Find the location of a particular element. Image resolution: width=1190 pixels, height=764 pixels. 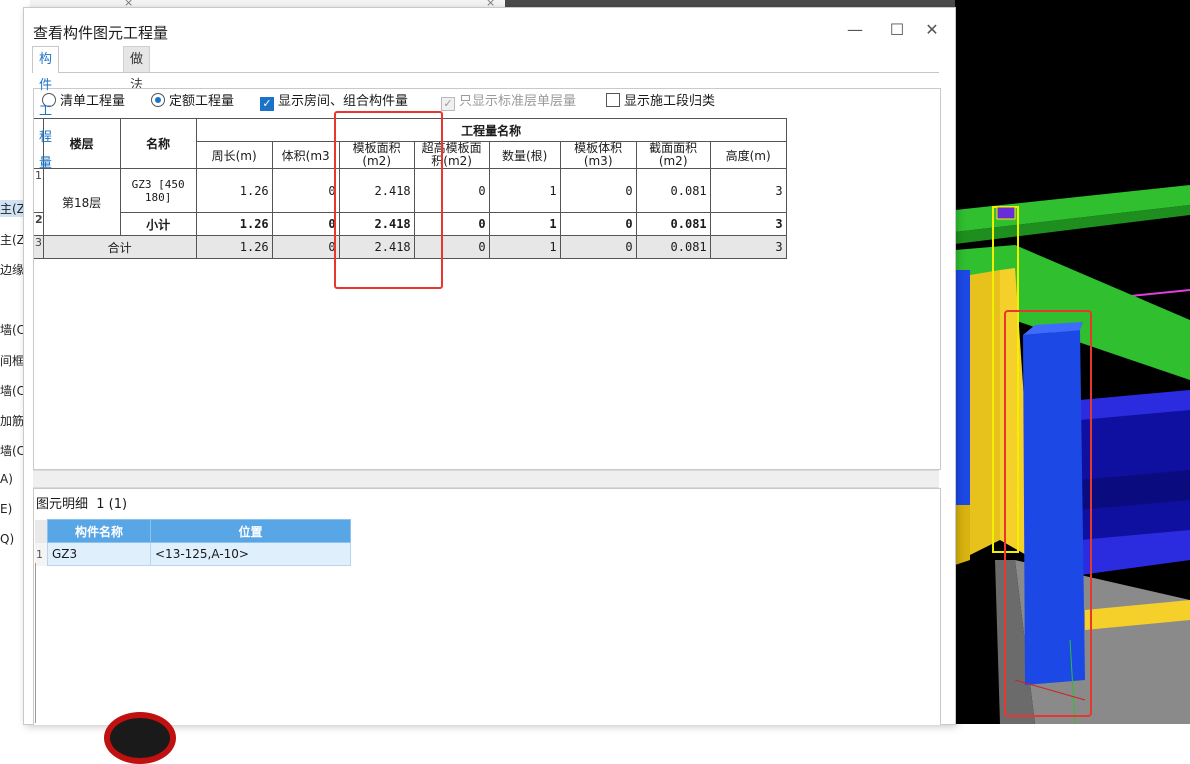

tab-method-quantity: 做法工程量 is located at coordinates (137, 108).